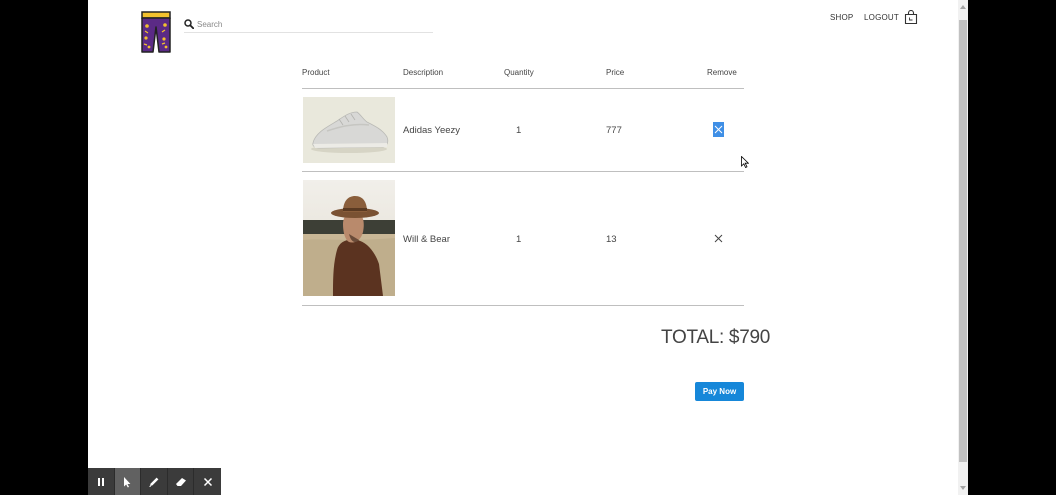 This screenshot has width=1056, height=495. I want to click on scrollbar-thumb, so click(963, 241).